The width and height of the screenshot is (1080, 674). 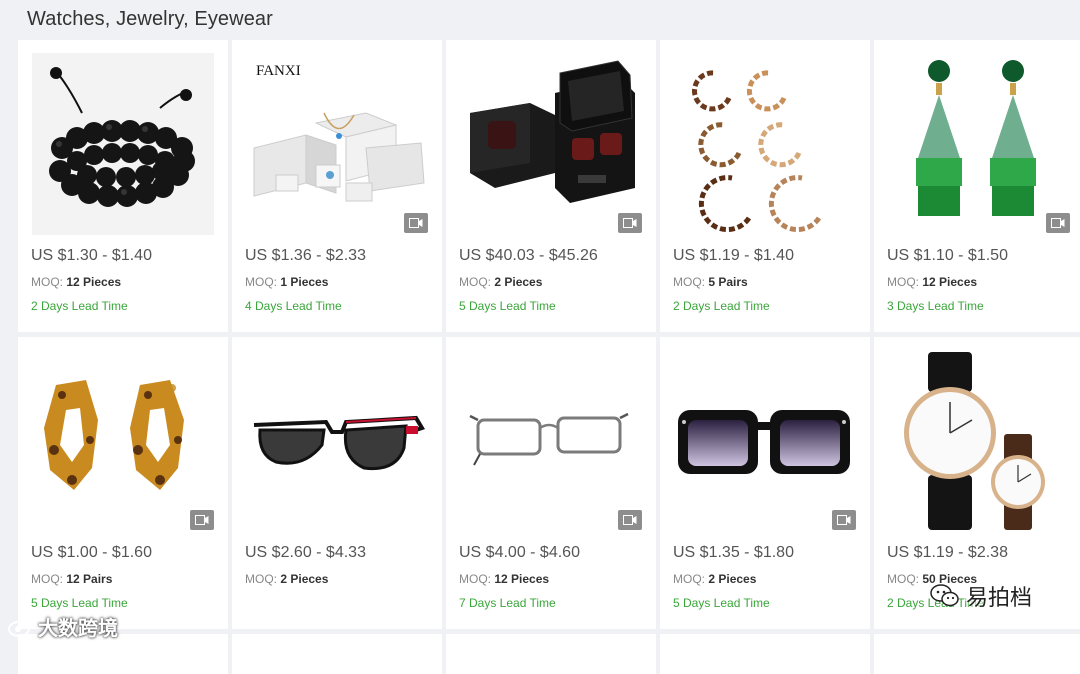 What do you see at coordinates (123, 144) in the screenshot?
I see `product-image-bracelet` at bounding box center [123, 144].